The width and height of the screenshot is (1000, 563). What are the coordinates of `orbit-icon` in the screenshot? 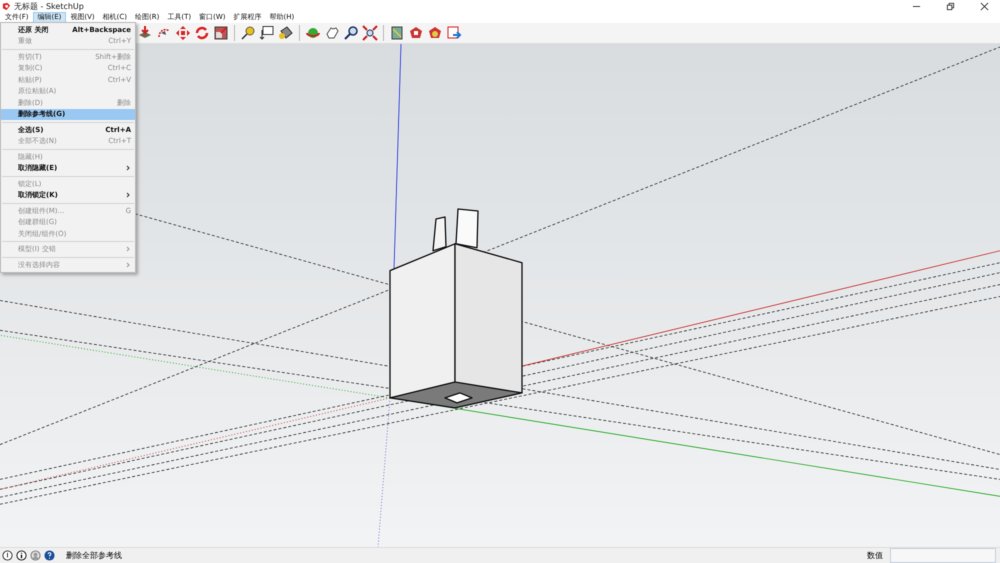 It's located at (313, 33).